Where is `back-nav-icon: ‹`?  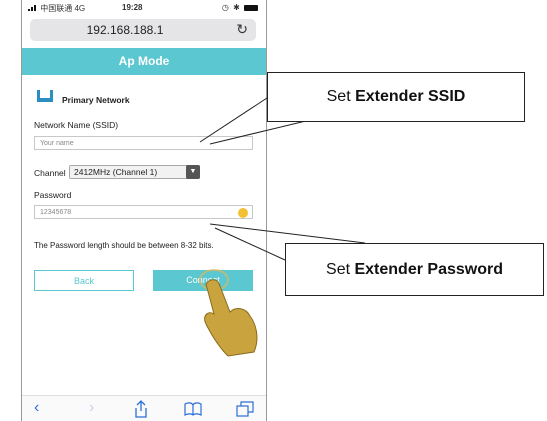 back-nav-icon: ‹ is located at coordinates (36, 408).